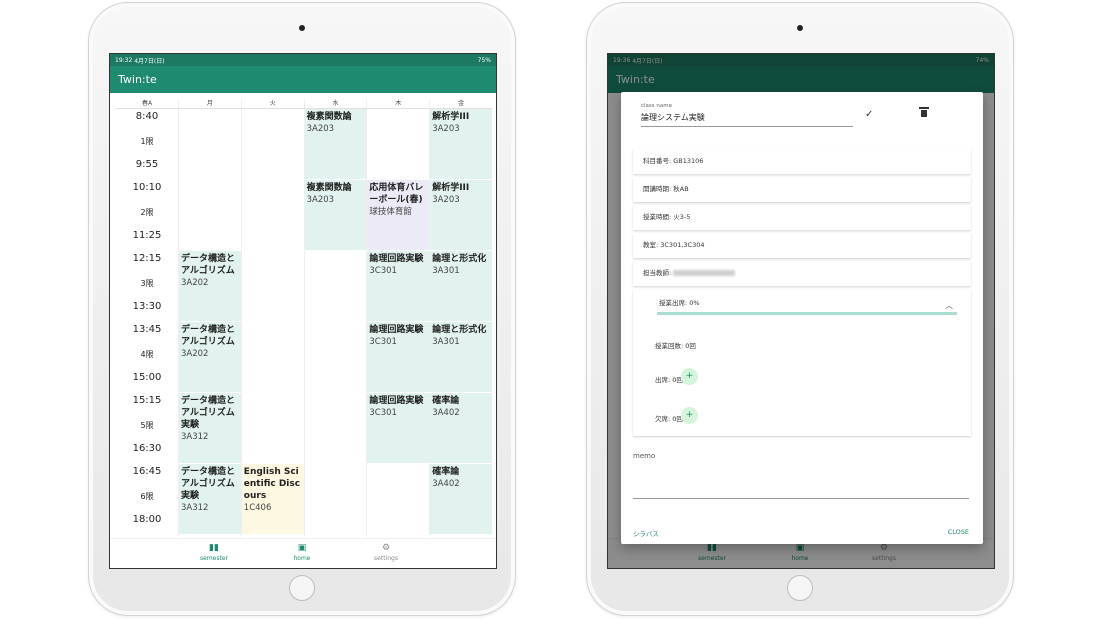 This screenshot has height=620, width=1102. Describe the element at coordinates (272, 484) in the screenshot. I see `class-name: English Scientific Discours` at that location.